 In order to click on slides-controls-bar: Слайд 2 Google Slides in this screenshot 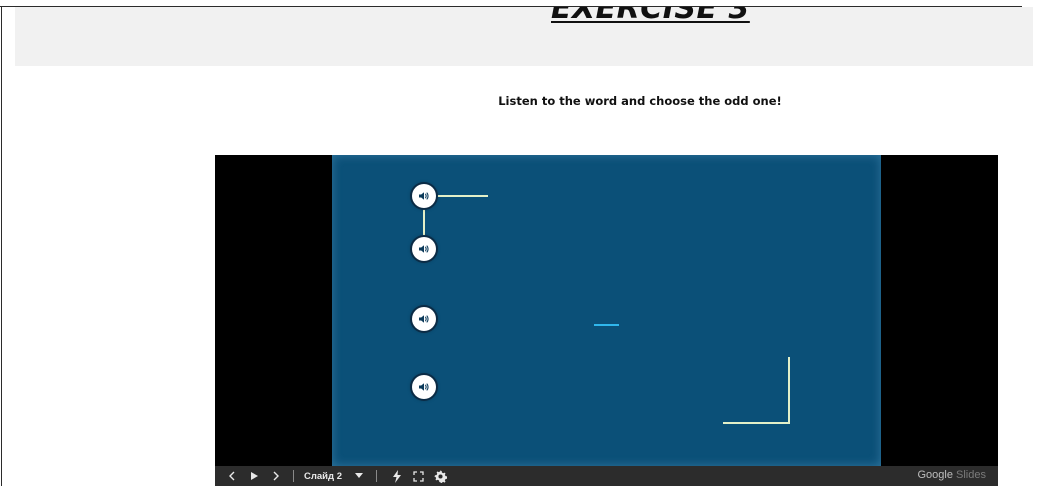, I will do `click(606, 476)`.